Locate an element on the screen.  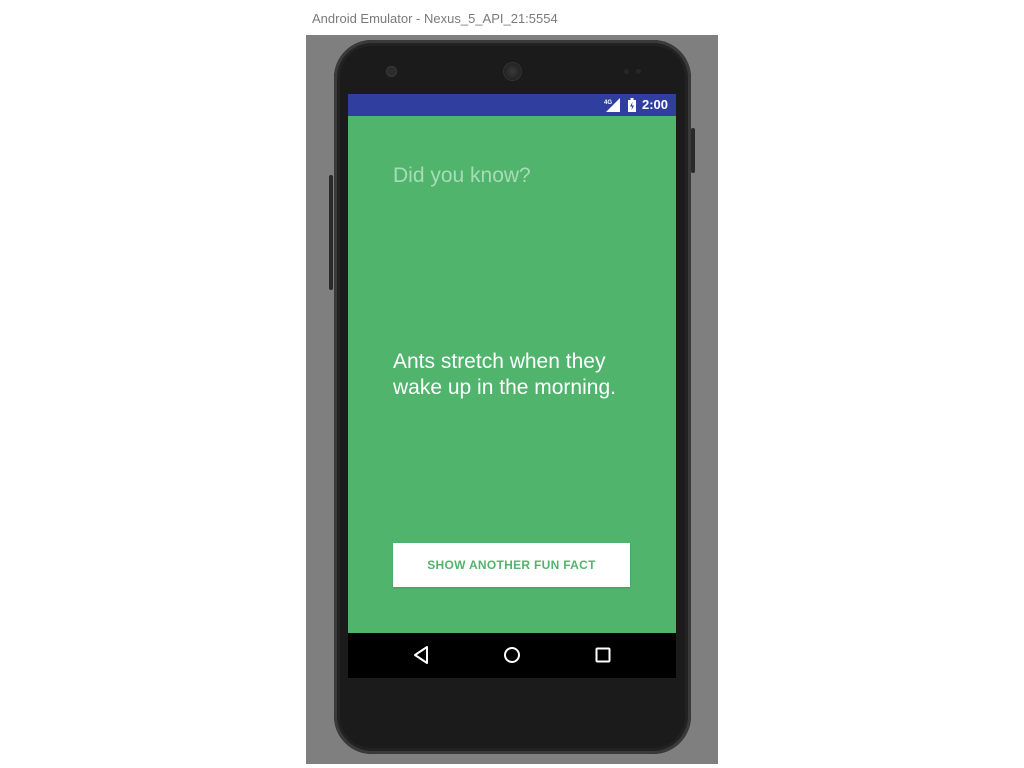
heading-label: Did you know? is located at coordinates (462, 175).